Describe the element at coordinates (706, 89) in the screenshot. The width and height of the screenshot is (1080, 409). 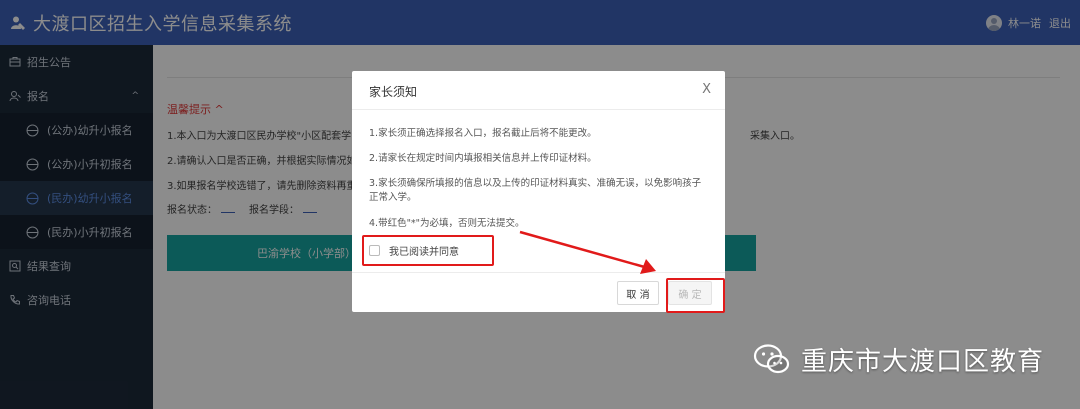
I see `close-icon: X` at that location.